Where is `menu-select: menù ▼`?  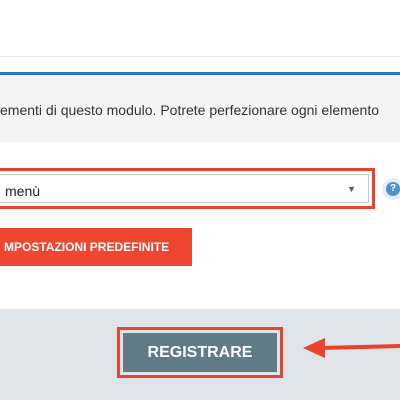 menu-select: menù ▼ is located at coordinates (184, 188).